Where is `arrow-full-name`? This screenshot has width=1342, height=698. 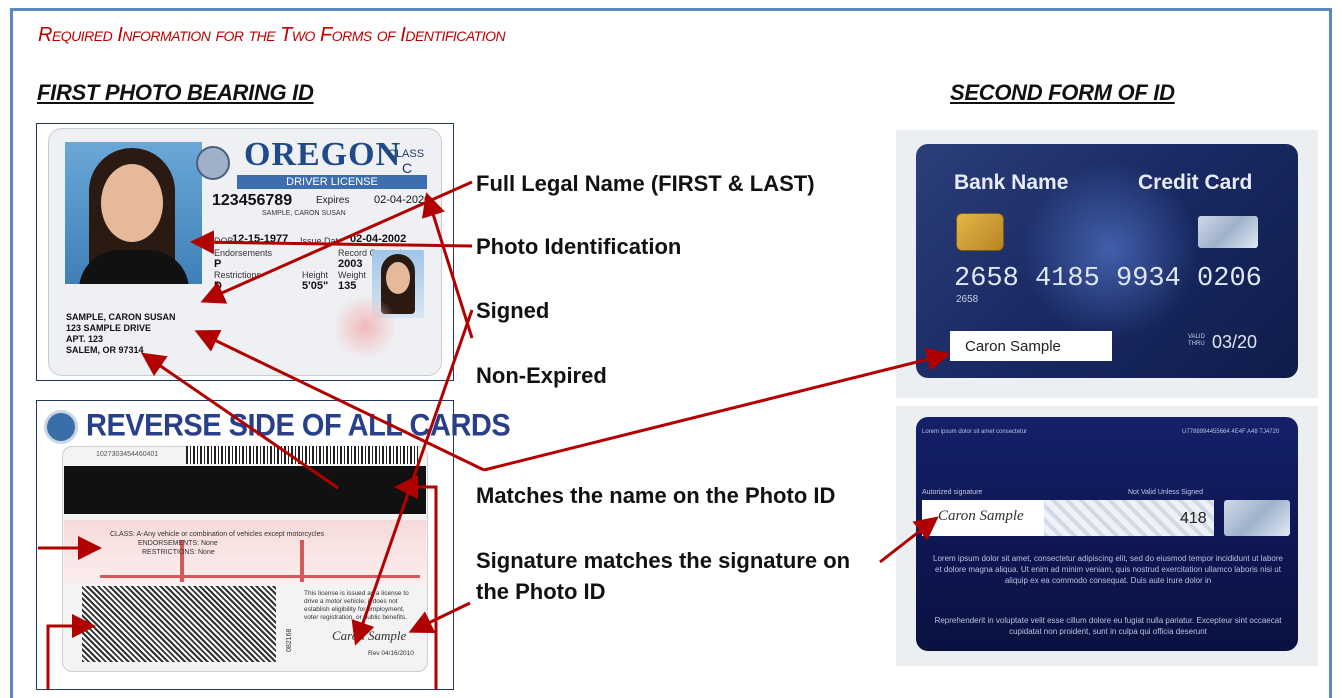
arrow-full-name is located at coordinates (336, 242).